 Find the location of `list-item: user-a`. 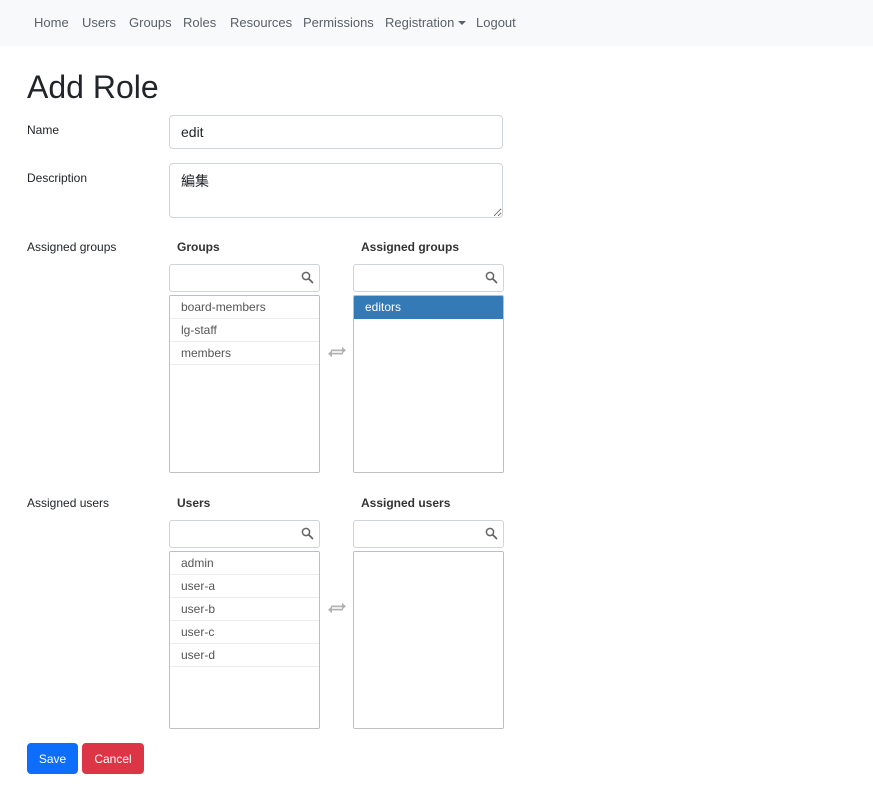

list-item: user-a is located at coordinates (244, 586).